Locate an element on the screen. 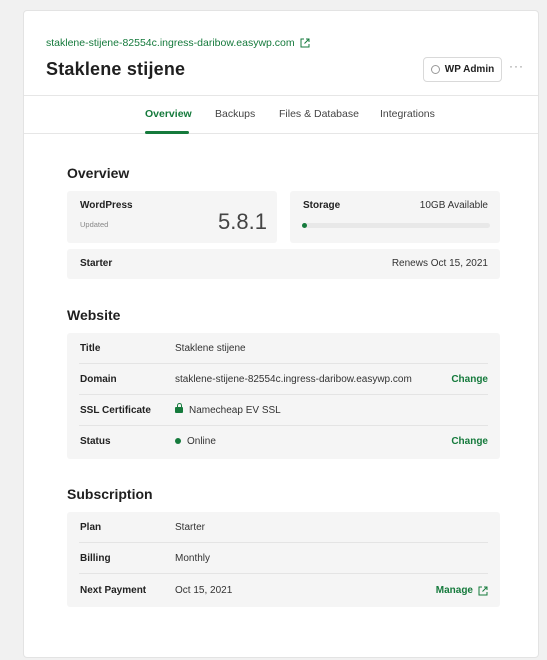  row-value: Starter is located at coordinates (190, 527).